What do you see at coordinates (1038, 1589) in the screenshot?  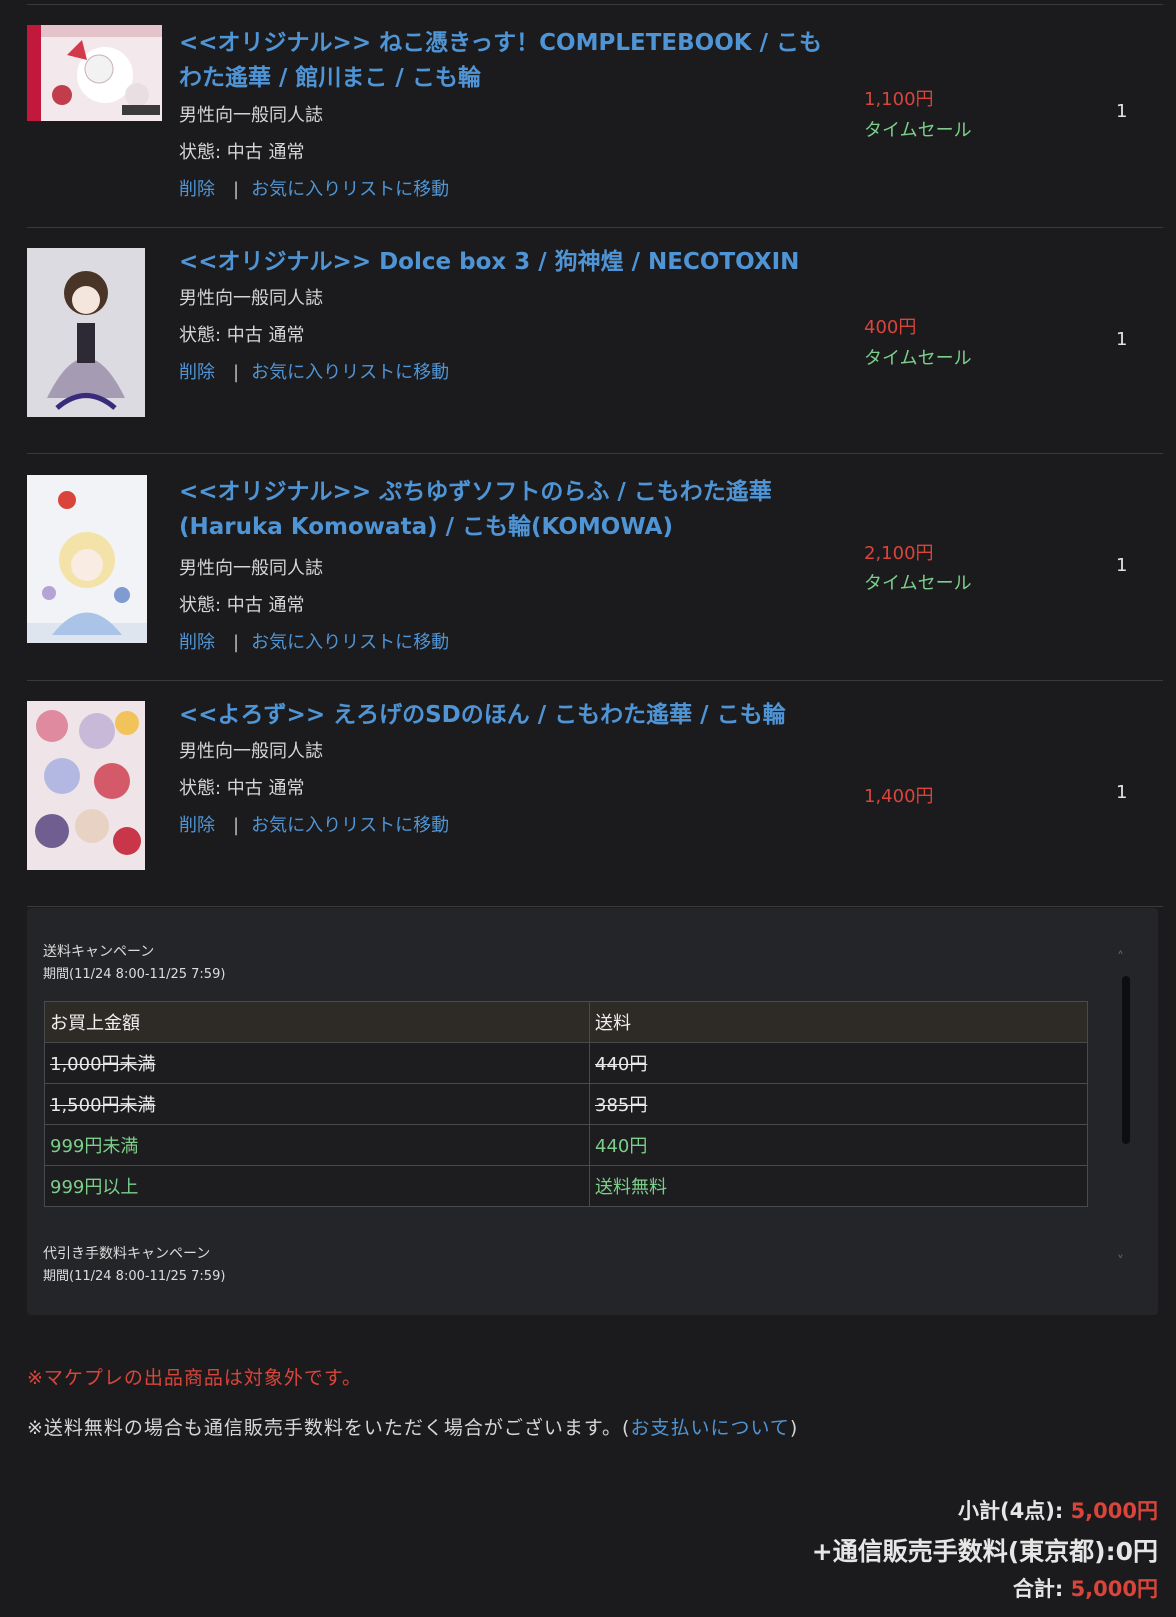 I see `total-label: 合計:` at bounding box center [1038, 1589].